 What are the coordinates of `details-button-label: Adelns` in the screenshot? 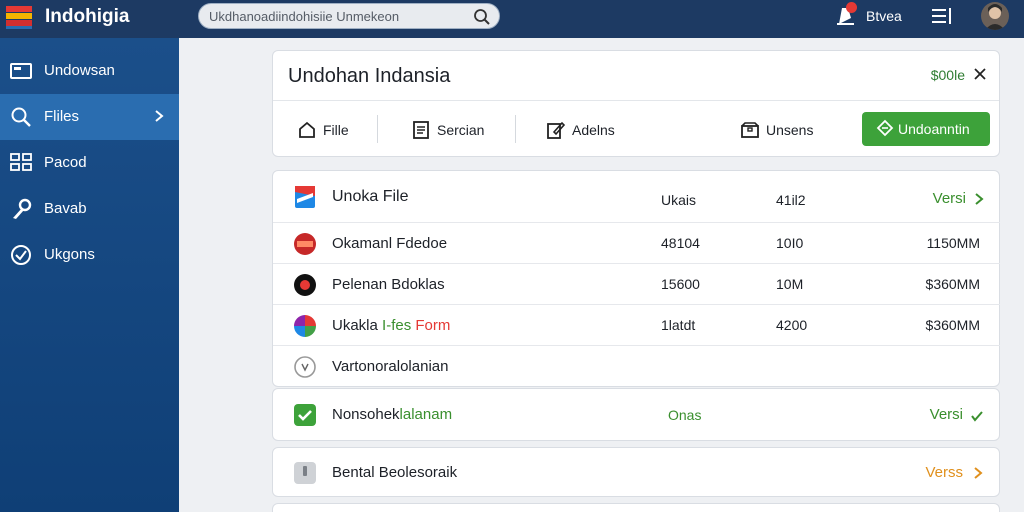 It's located at (593, 130).